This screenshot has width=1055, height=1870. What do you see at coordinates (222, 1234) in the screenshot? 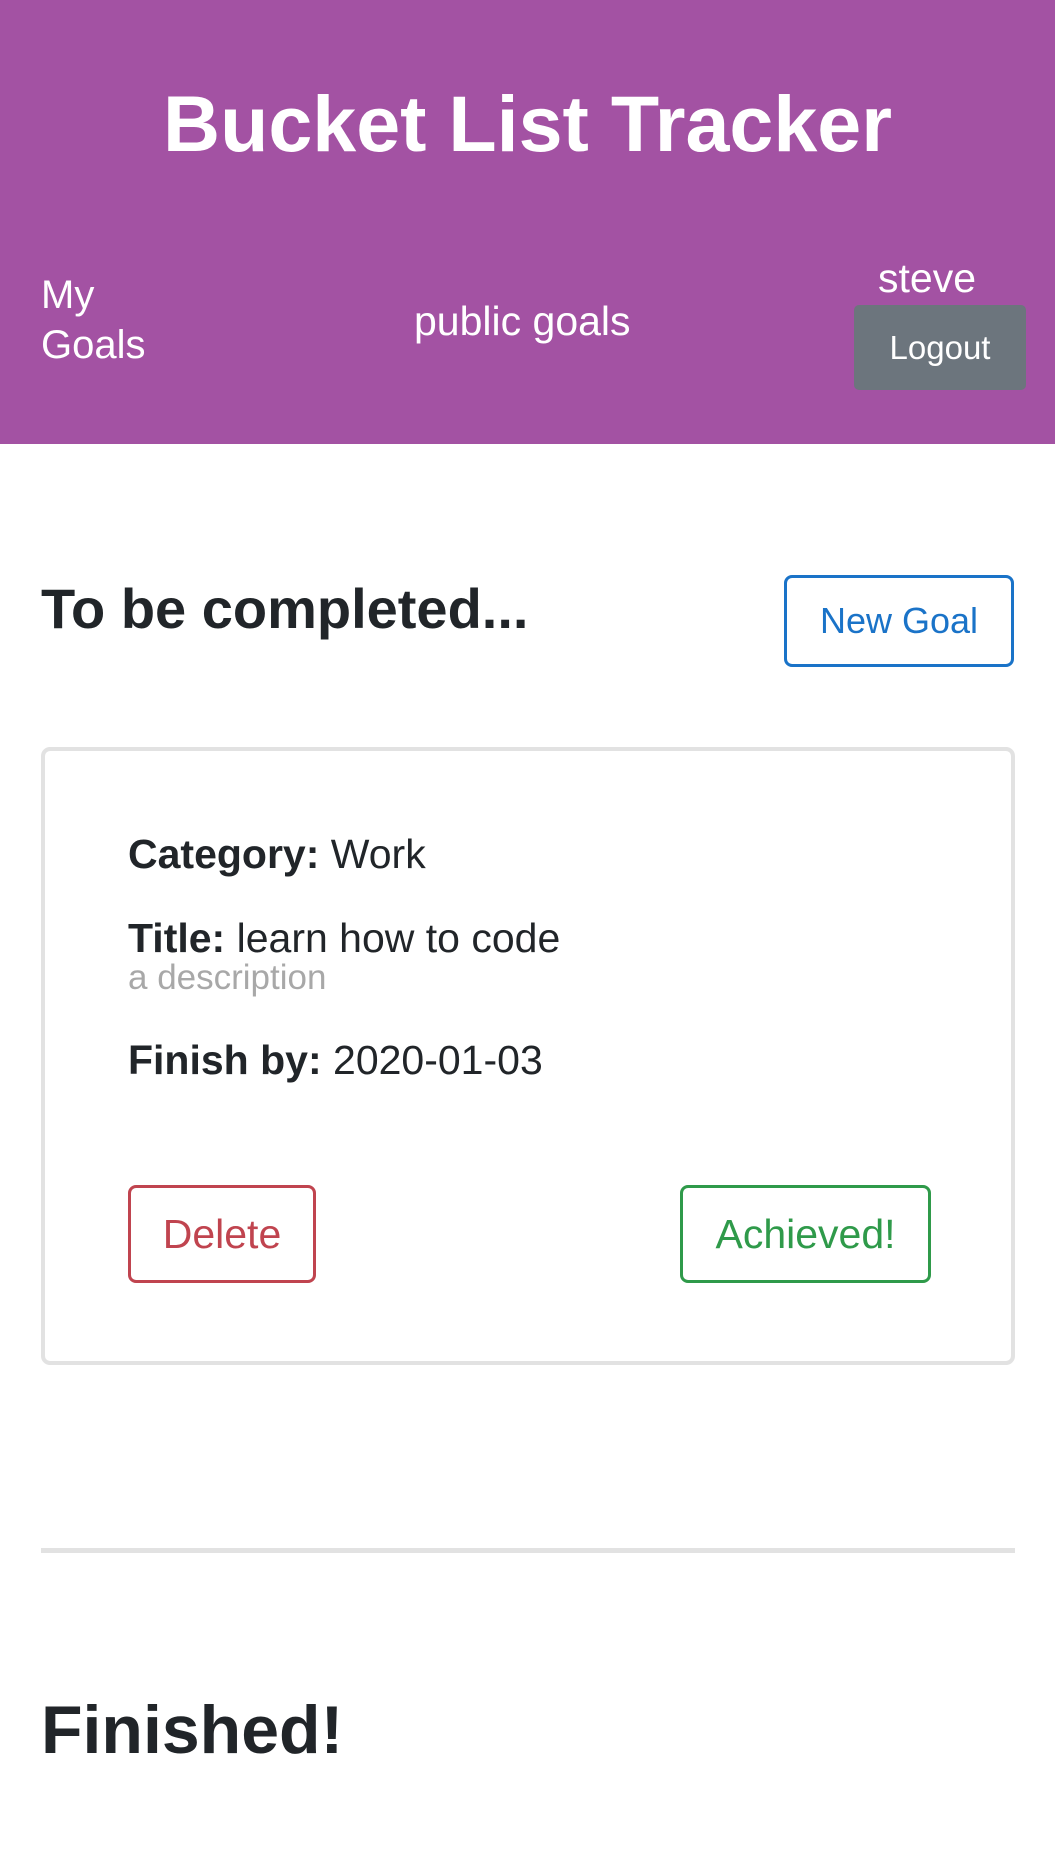
I see `delete-goal-button: Delete` at bounding box center [222, 1234].